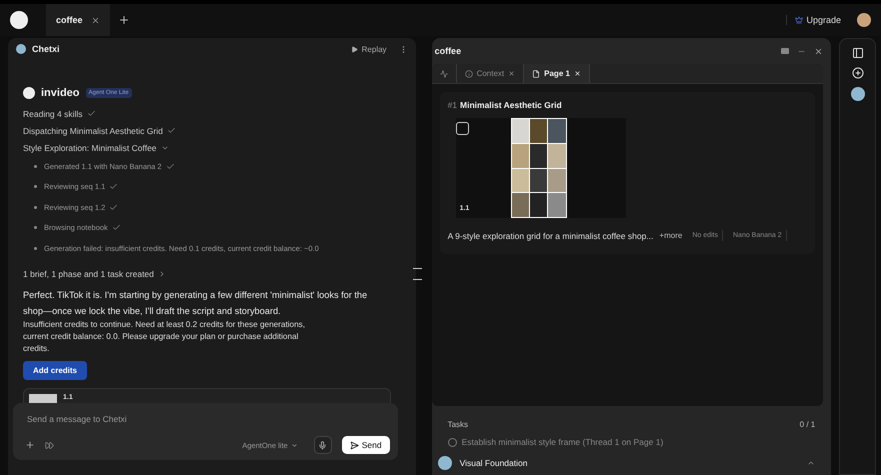  I want to click on info-icon, so click(468, 74).